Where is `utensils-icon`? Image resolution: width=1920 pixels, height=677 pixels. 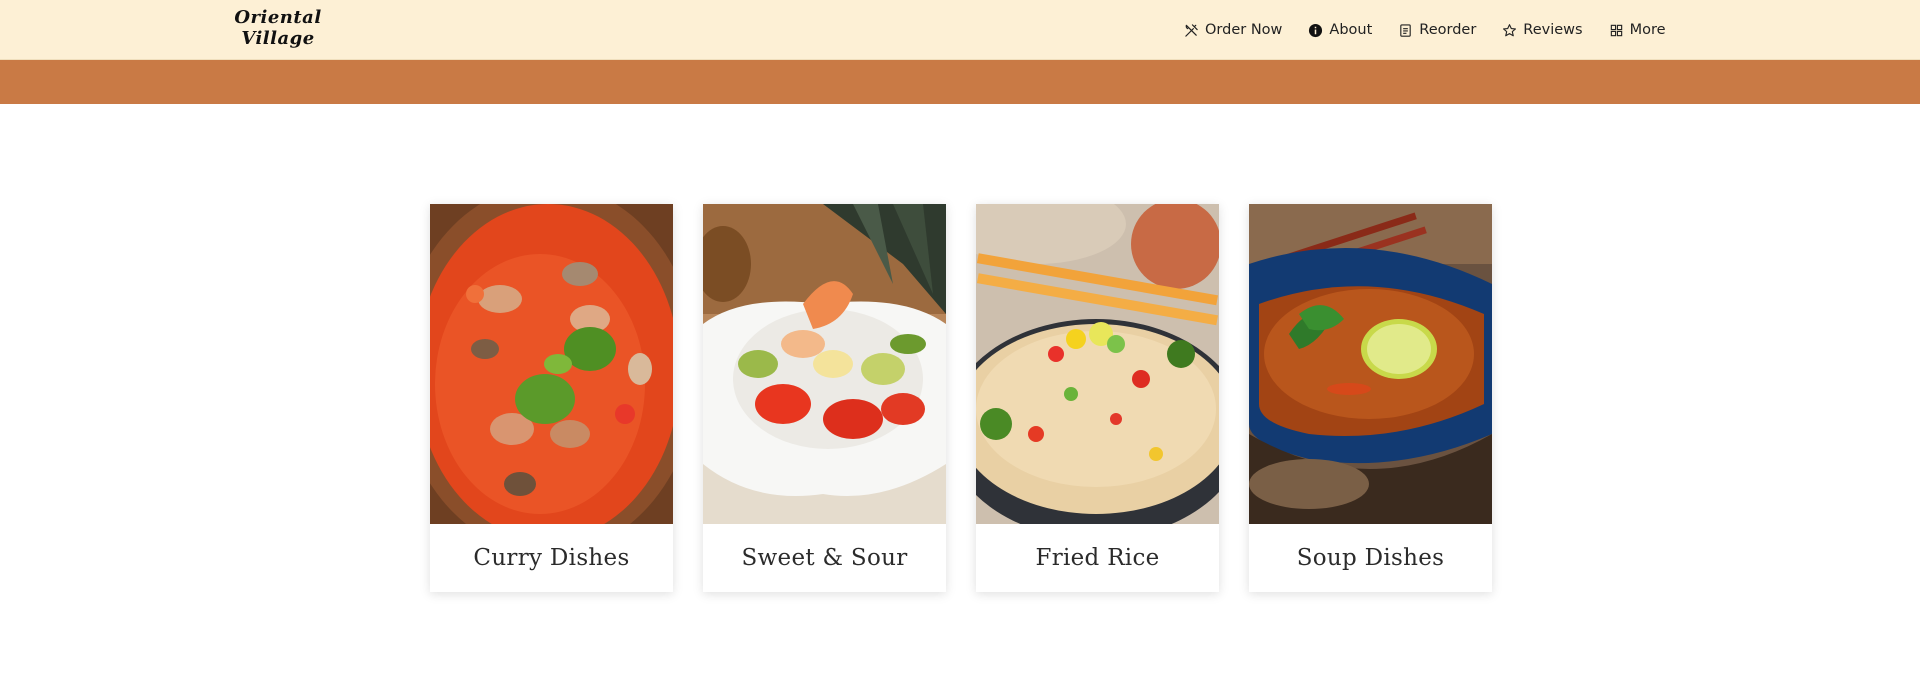
utensils-icon is located at coordinates (1191, 30).